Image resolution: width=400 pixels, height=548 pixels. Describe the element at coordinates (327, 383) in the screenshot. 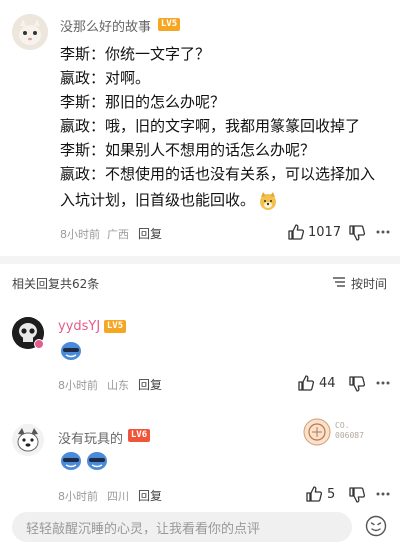

I see `like-count: 44` at that location.